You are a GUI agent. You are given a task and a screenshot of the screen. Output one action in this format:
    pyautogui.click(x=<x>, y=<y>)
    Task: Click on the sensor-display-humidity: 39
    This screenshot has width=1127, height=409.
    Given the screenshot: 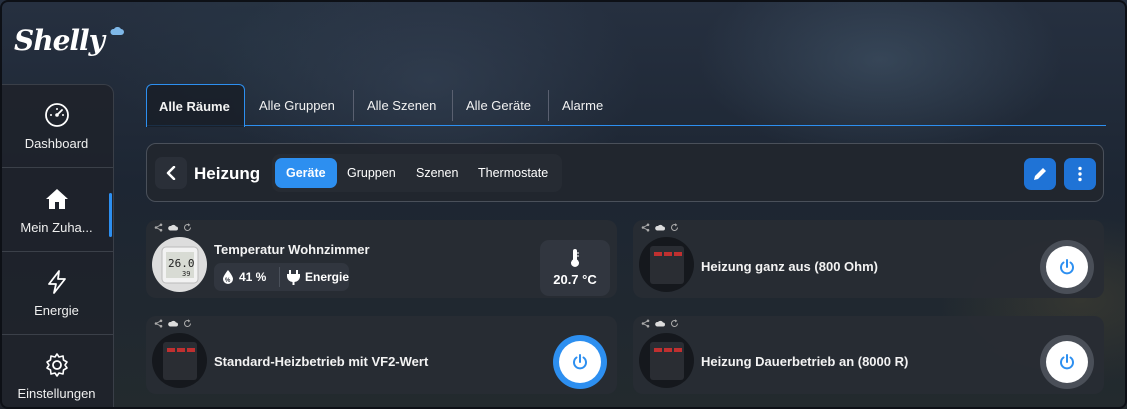 What is the action you would take?
    pyautogui.click(x=186, y=274)
    